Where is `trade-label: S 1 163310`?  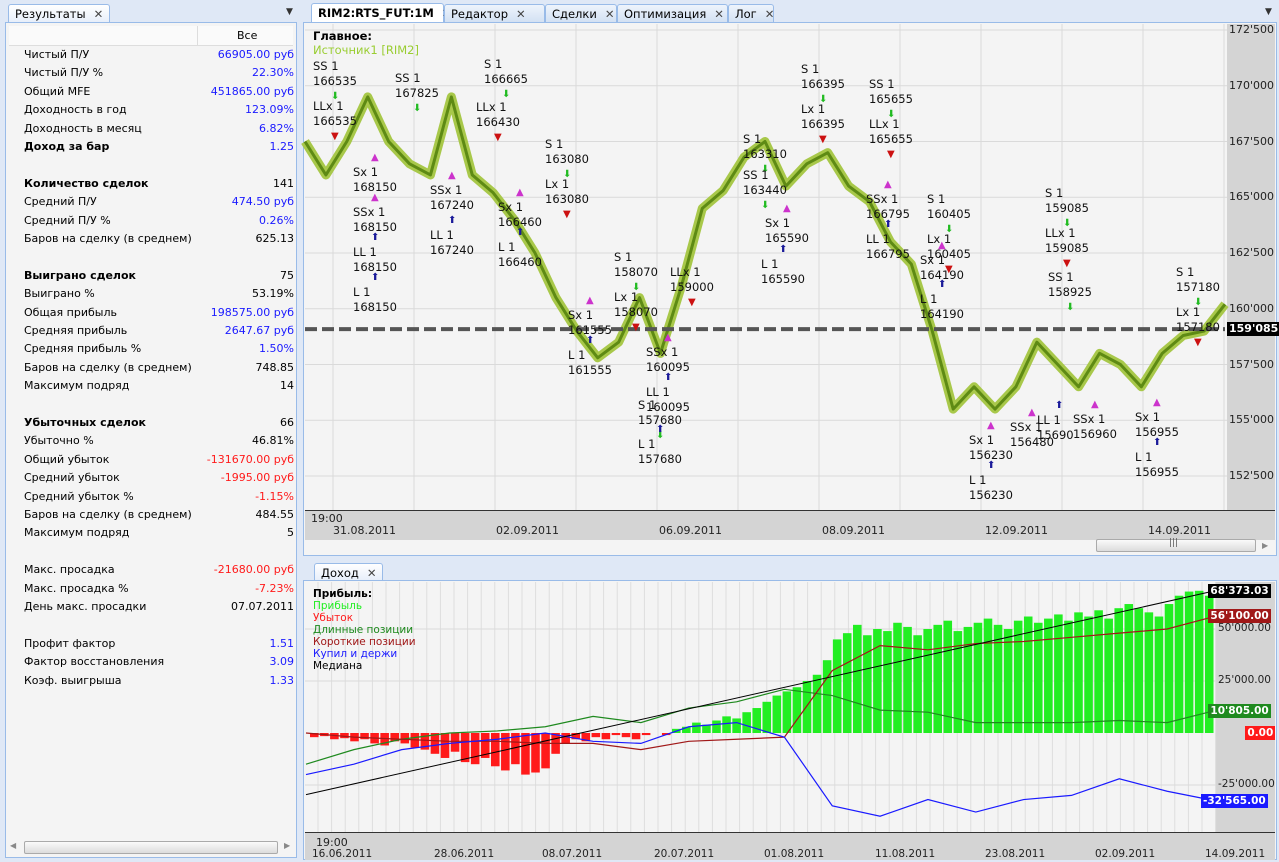
trade-label: S 1 163310 is located at coordinates (765, 147).